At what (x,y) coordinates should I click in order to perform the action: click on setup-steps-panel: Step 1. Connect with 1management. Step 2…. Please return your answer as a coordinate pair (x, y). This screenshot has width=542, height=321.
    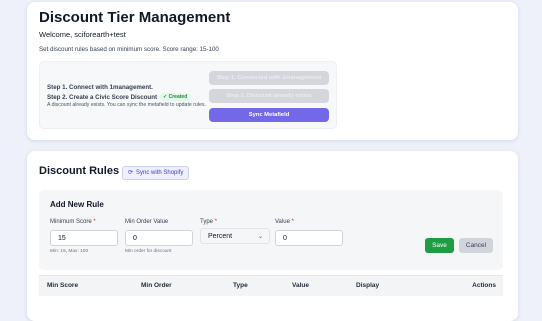
    Looking at the image, I should click on (188, 95).